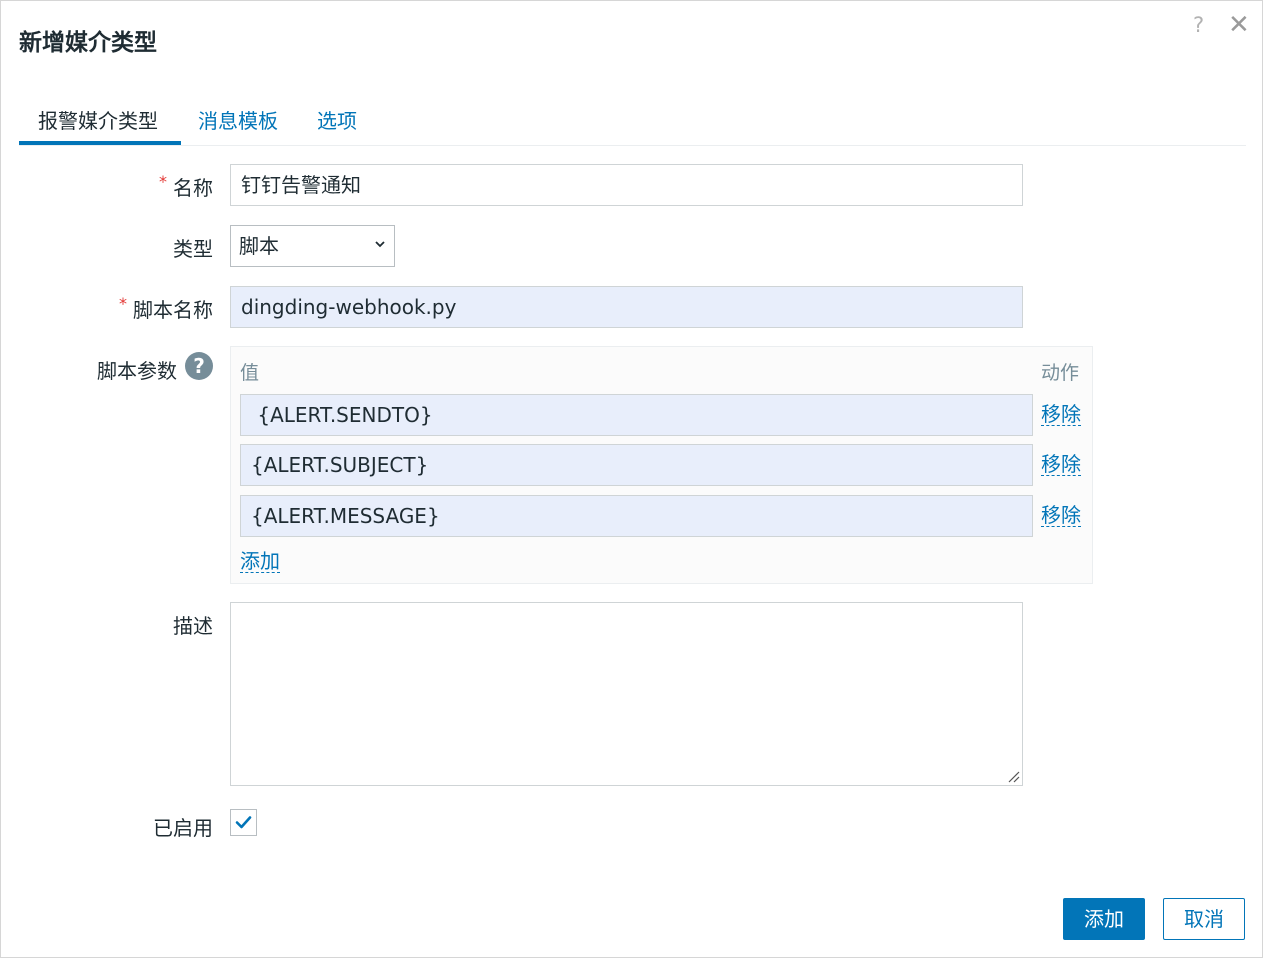 This screenshot has height=958, width=1263. What do you see at coordinates (1104, 919) in the screenshot?
I see `add-button: 添加` at bounding box center [1104, 919].